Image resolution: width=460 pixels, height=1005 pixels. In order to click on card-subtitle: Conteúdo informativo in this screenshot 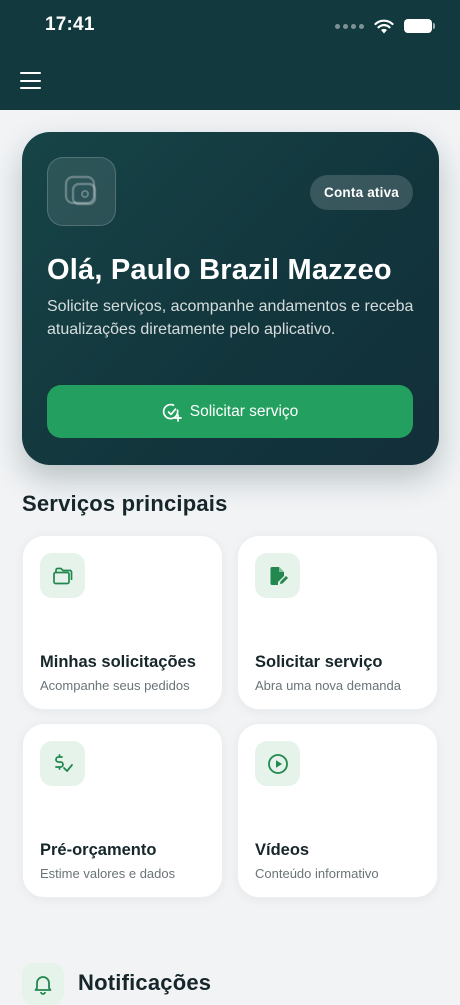, I will do `click(317, 873)`.